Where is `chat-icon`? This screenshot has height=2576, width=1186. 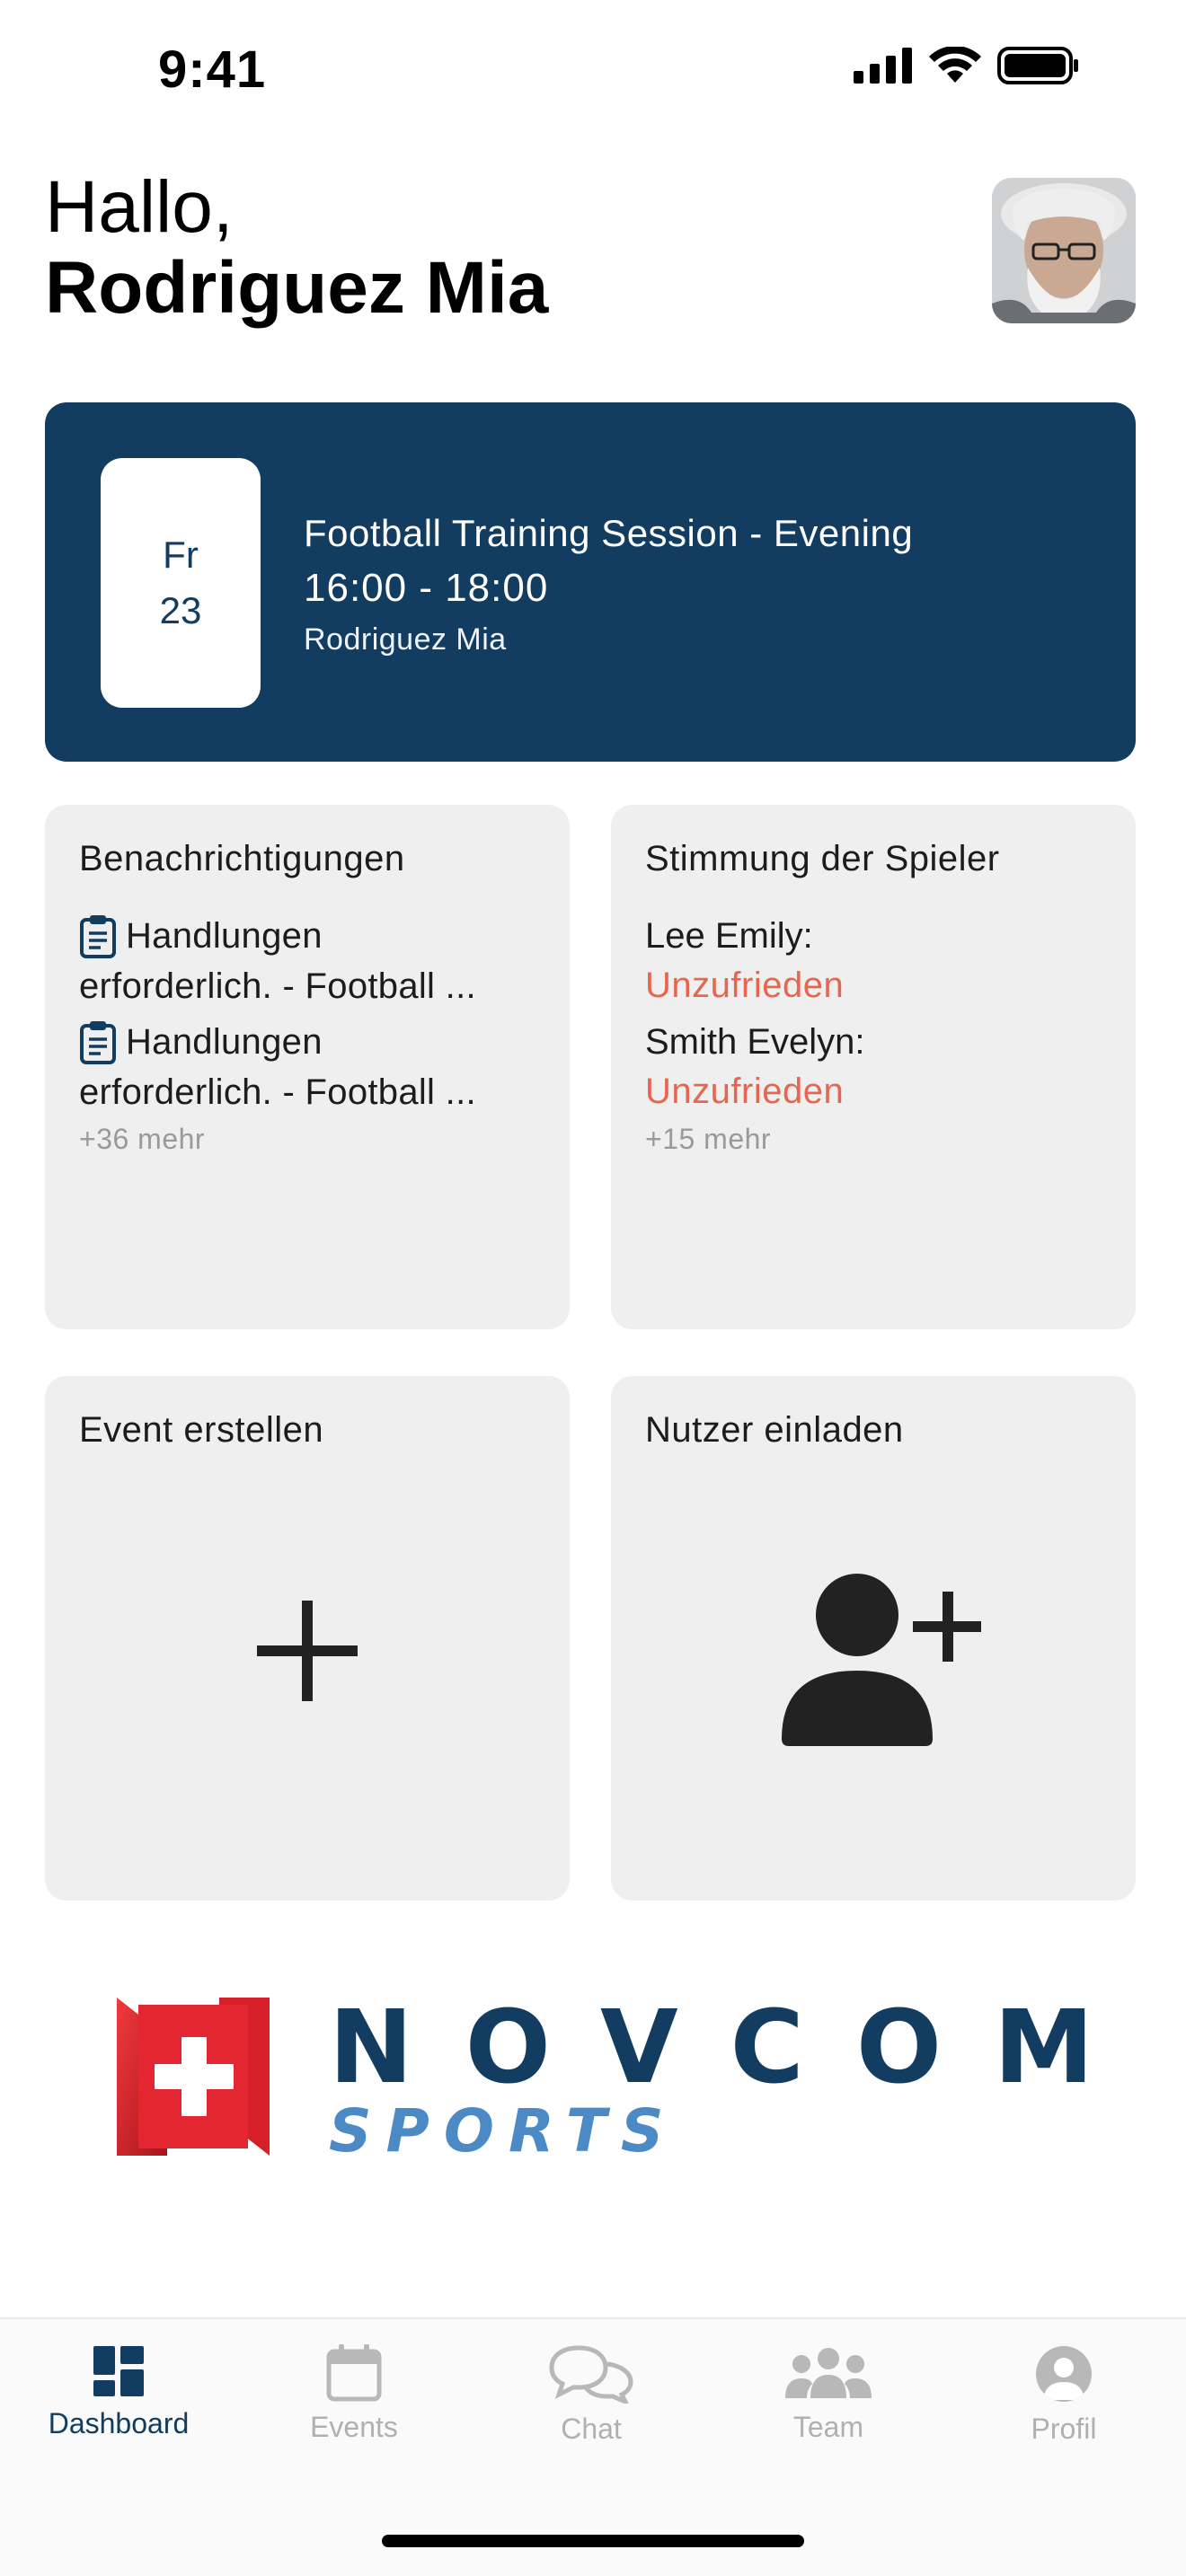 chat-icon is located at coordinates (591, 2374).